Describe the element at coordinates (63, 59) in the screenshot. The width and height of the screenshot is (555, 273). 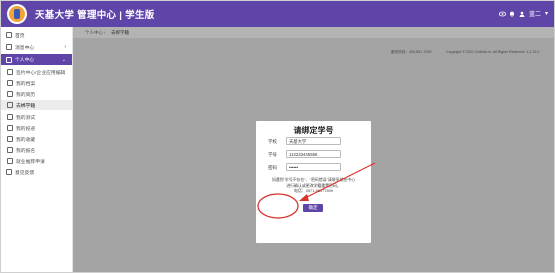
I see `chevron-down-icon: ⌄` at that location.